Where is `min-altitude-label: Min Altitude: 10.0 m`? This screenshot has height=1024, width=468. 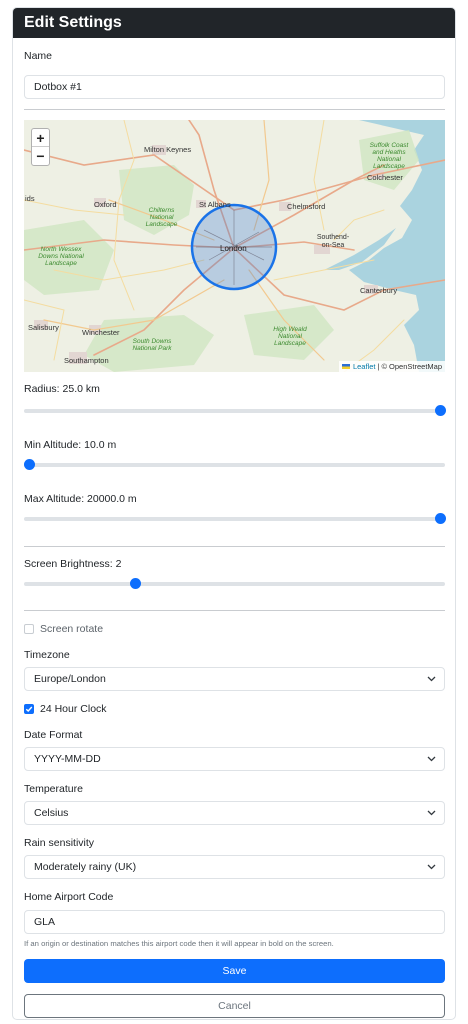 min-altitude-label: Min Altitude: 10.0 m is located at coordinates (70, 445).